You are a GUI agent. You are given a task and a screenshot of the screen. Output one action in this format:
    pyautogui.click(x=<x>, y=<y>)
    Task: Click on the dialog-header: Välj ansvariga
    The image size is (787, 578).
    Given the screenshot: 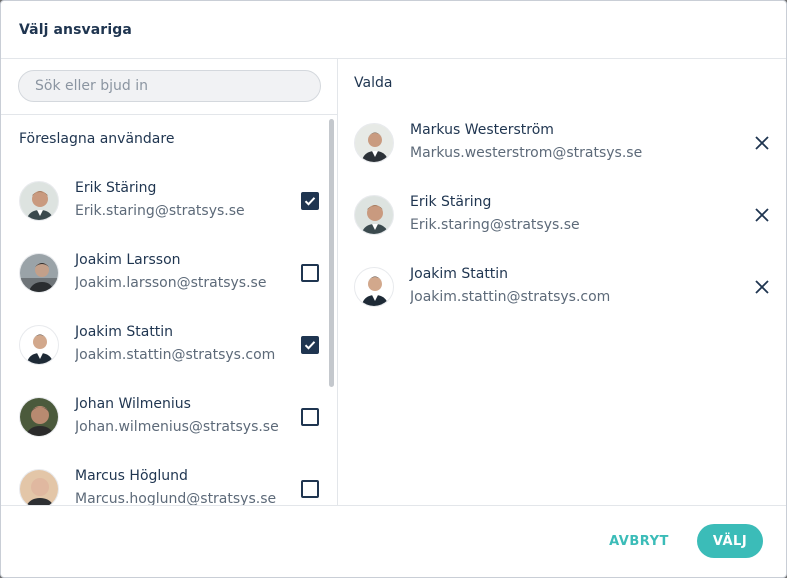 What is the action you would take?
    pyautogui.click(x=393, y=30)
    